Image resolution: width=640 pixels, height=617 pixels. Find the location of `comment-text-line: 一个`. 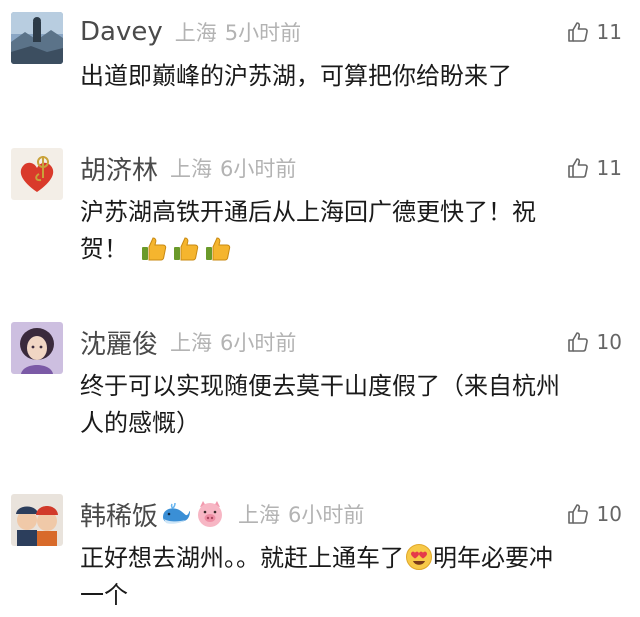

comment-text-line: 一个 is located at coordinates (104, 595).